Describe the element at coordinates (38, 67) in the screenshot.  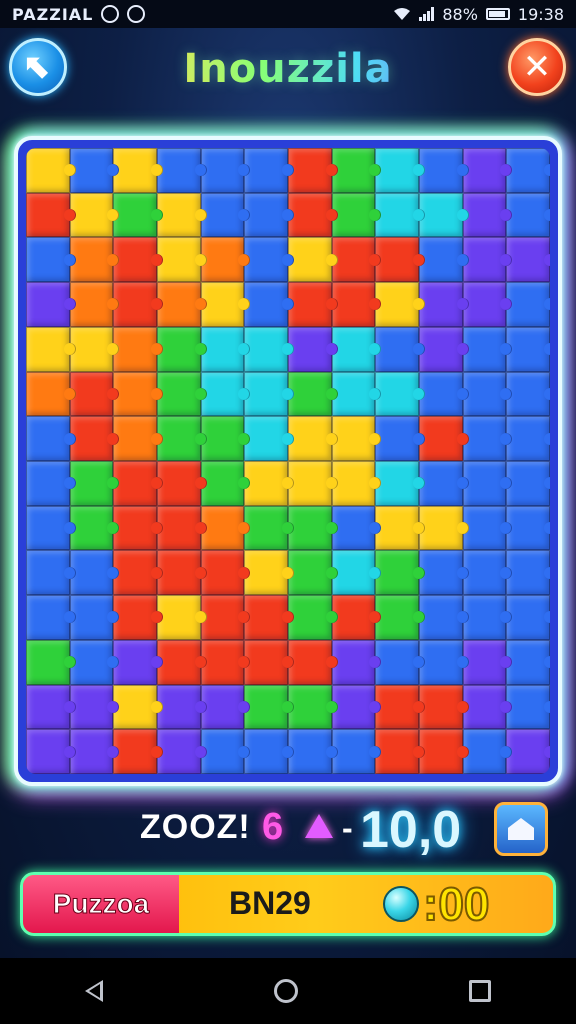
I see `back-button: ⬉` at that location.